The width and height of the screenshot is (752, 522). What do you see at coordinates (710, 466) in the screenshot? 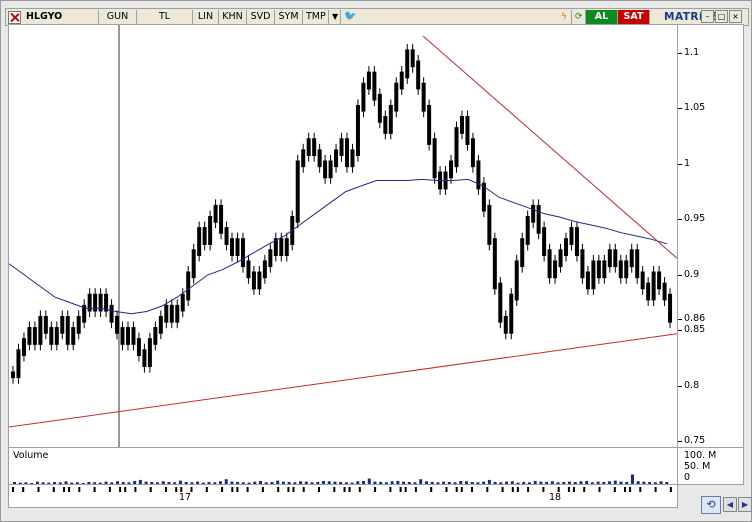
I see `volume-axis: 100. M 50. M 0` at bounding box center [710, 466].